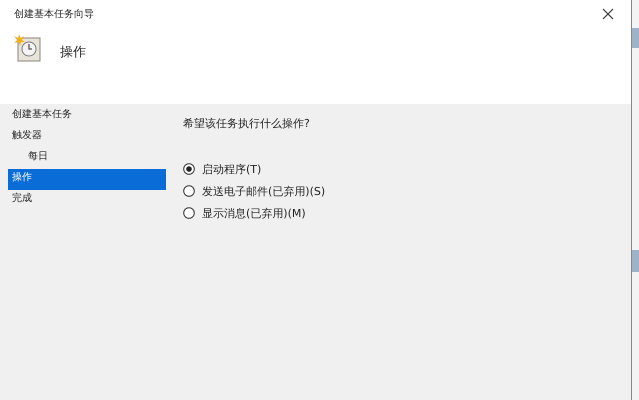 This screenshot has width=639, height=400. I want to click on window-title: 创建基本任务向导, so click(53, 14).